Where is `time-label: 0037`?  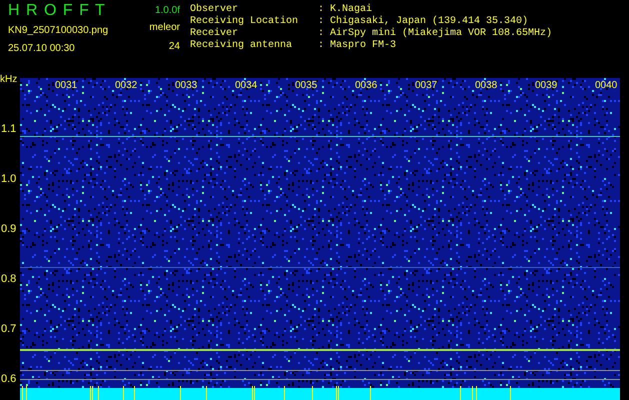 time-label: 0037 is located at coordinates (426, 86).